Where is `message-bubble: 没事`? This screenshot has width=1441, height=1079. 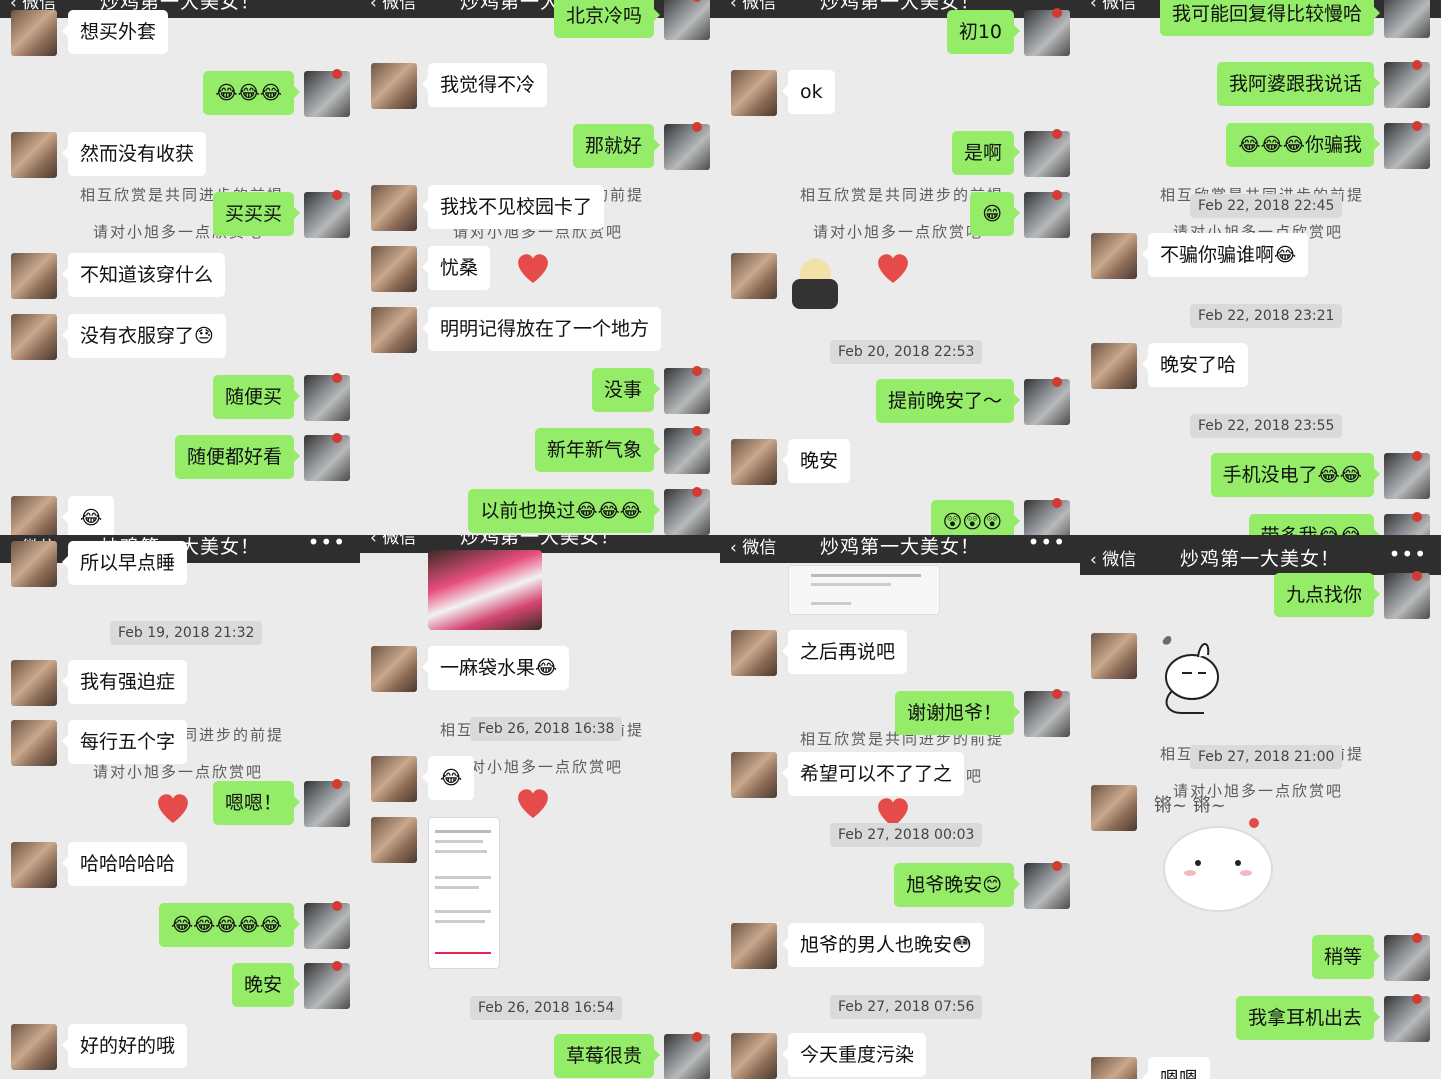 message-bubble: 没事 is located at coordinates (626, 390).